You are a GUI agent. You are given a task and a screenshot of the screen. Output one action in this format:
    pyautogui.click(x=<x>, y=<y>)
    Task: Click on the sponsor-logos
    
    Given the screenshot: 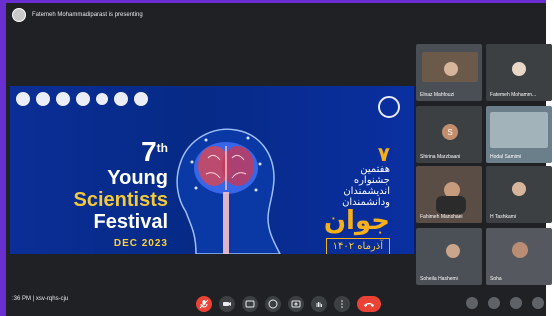 What is the action you would take?
    pyautogui.click(x=82, y=99)
    